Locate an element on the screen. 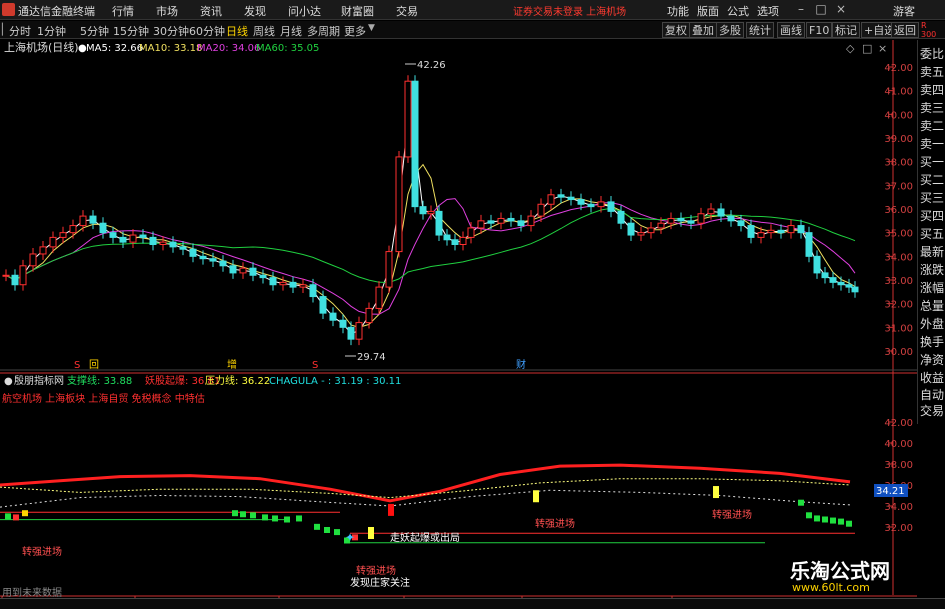 This screenshot has width=945, height=609. side-panel-item: 买三 is located at coordinates (932, 198).